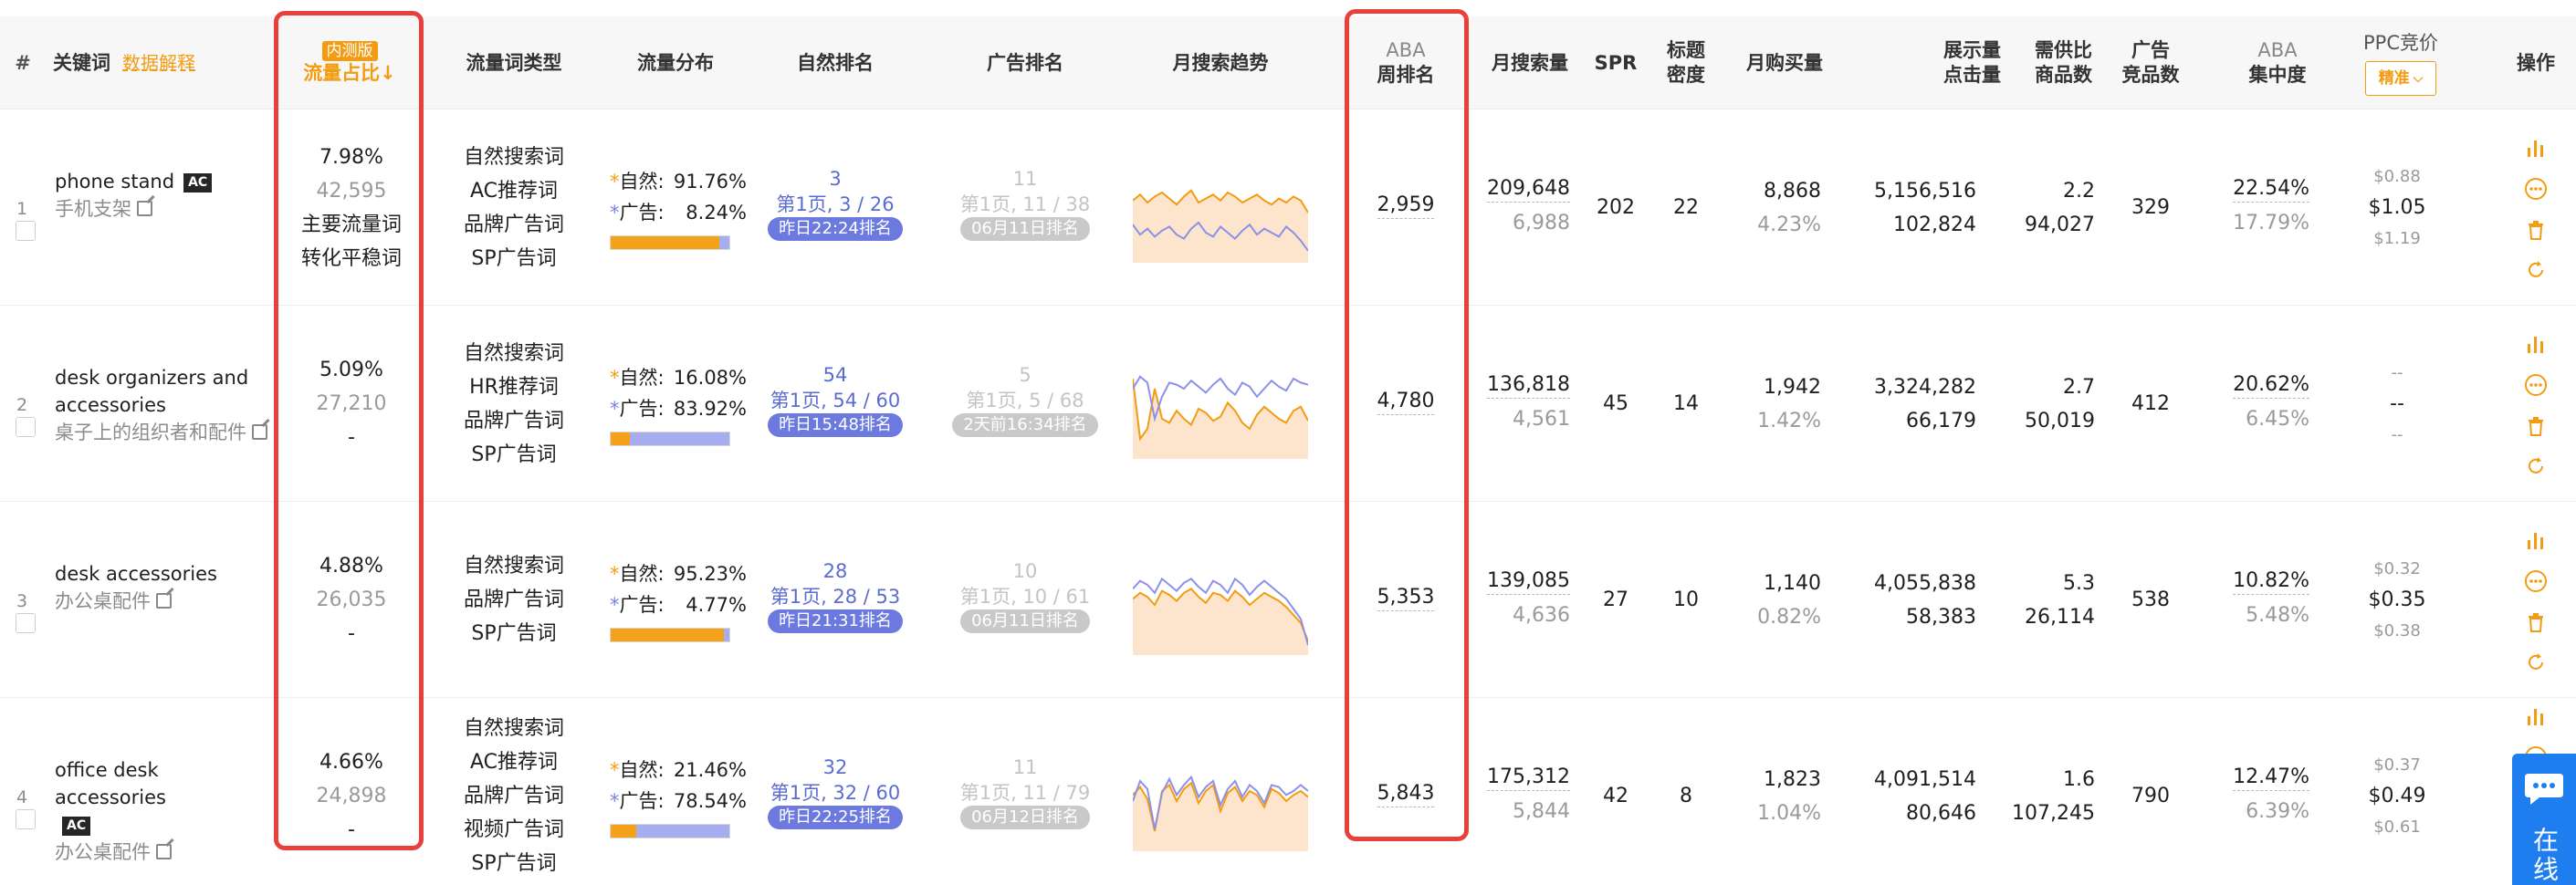 This screenshot has width=2576, height=885. Describe the element at coordinates (836, 571) in the screenshot. I see `natural-rank-value: 28` at that location.